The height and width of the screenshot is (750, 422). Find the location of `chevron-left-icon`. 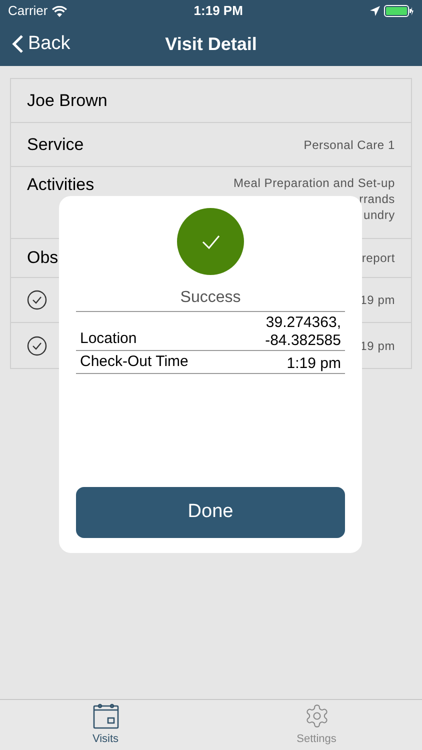

chevron-left-icon is located at coordinates (18, 44).